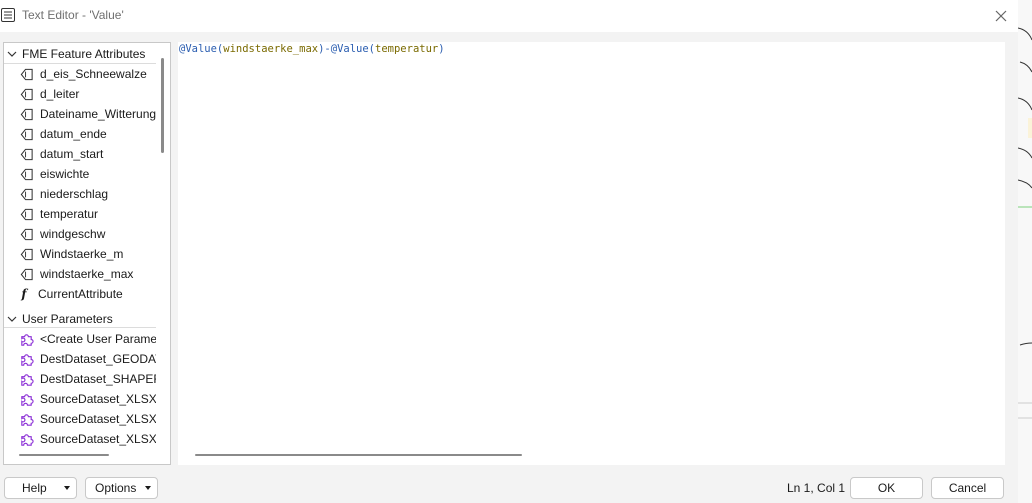  What do you see at coordinates (87, 274) in the screenshot?
I see `tree-item-label: windstaerke_max` at bounding box center [87, 274].